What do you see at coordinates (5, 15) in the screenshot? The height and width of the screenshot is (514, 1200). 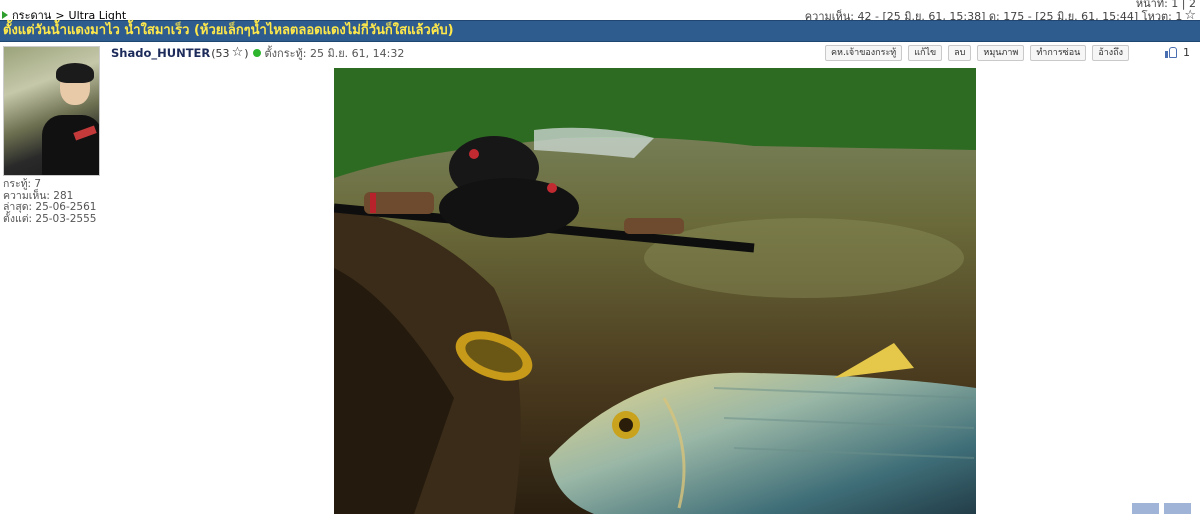 I see `play-arrow-icon` at bounding box center [5, 15].